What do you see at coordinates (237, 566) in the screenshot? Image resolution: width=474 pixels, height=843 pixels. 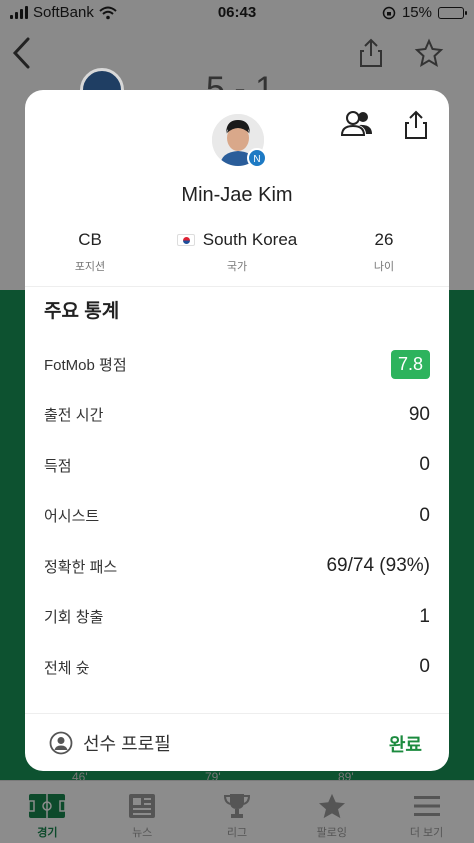 I see `stat-row-accurate-passes: 정확한 패스 69/74 (93%)` at bounding box center [237, 566].